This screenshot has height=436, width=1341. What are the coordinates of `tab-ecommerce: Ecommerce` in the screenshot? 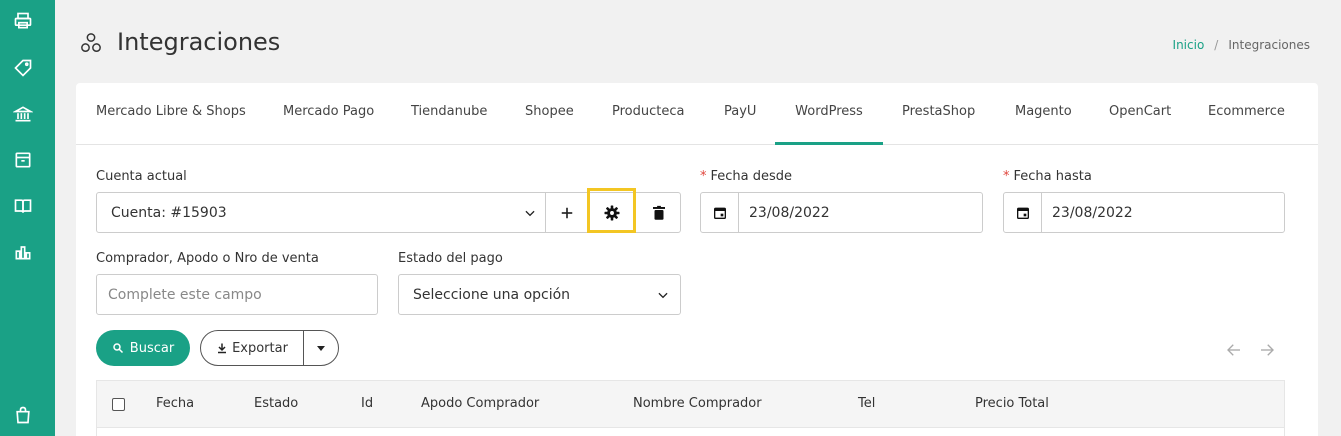 It's located at (1246, 114).